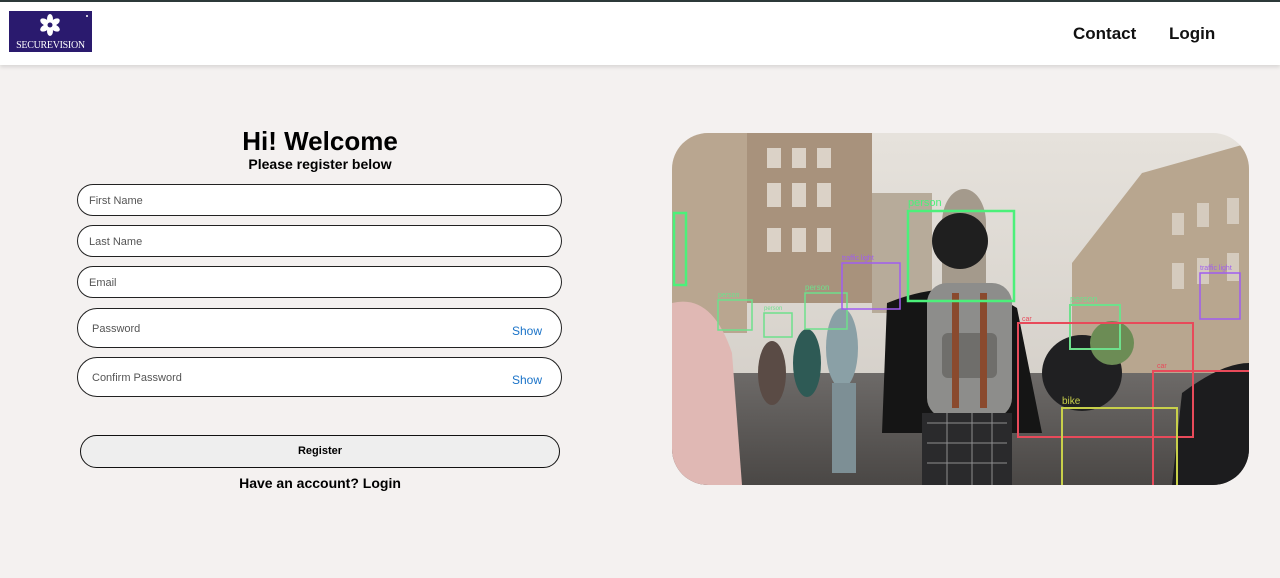  What do you see at coordinates (289, 201) in the screenshot?
I see `first-name-input` at bounding box center [289, 201].